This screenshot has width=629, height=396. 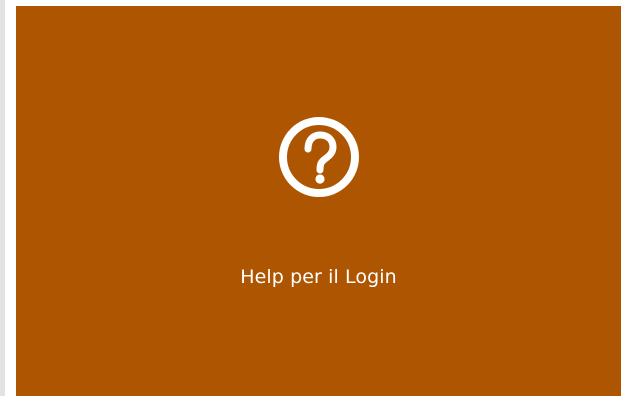 I want to click on right-spacer, so click(x=625, y=198).